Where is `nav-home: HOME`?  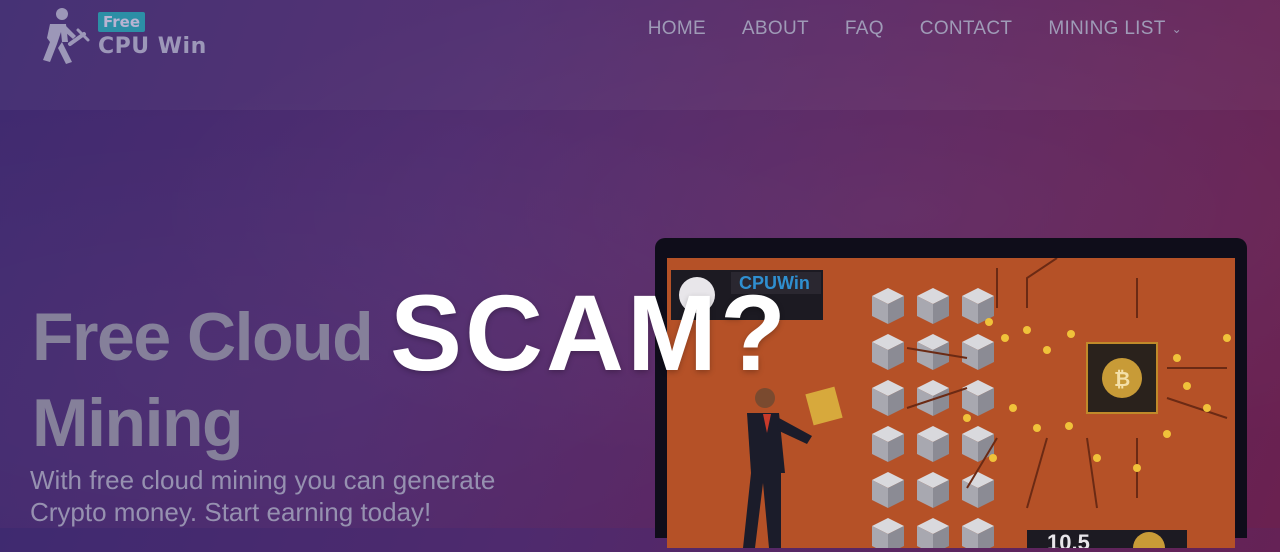
nav-home: HOME is located at coordinates (677, 29).